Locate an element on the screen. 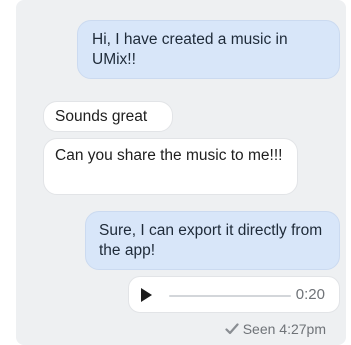  message-text: Hi, I have created a music in UMix!! is located at coordinates (190, 49).